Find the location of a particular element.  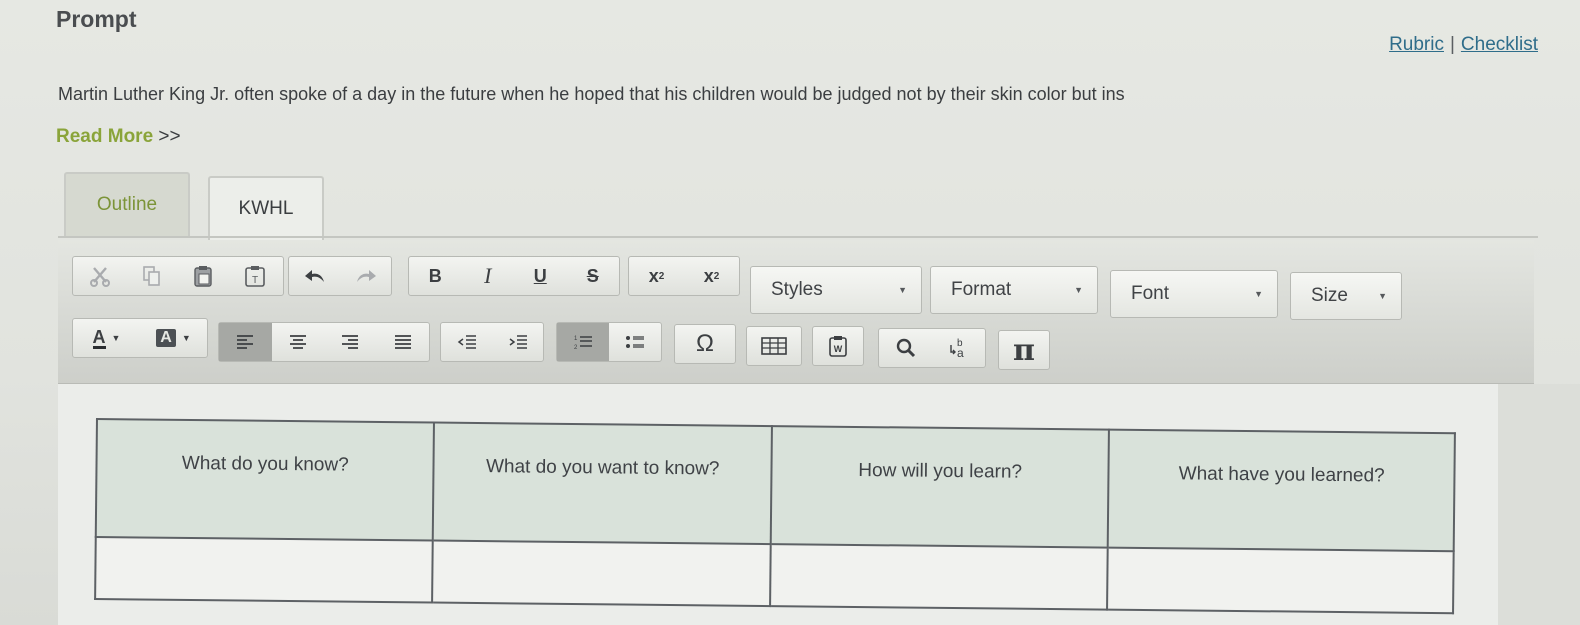

background-color-button: A ▼ is located at coordinates (173, 338).